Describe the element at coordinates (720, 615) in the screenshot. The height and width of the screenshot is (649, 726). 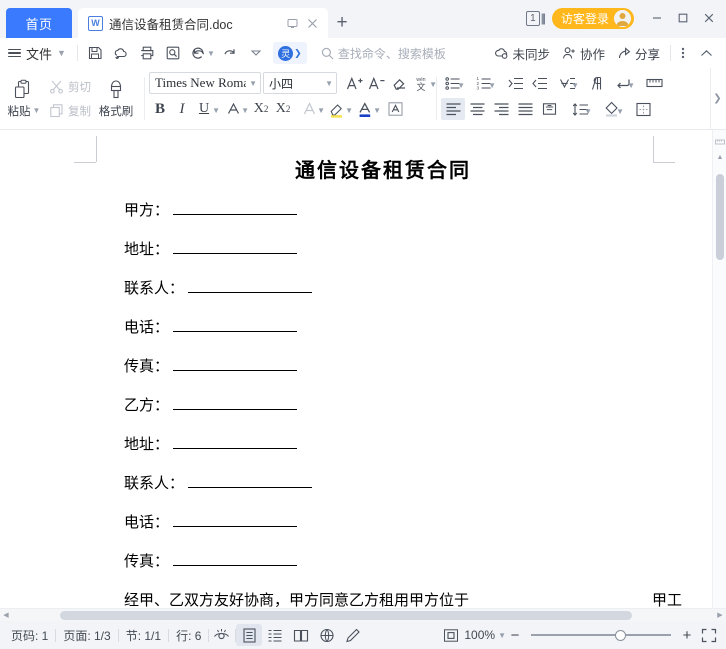
I see `scroll-right-arrow: ▶` at that location.